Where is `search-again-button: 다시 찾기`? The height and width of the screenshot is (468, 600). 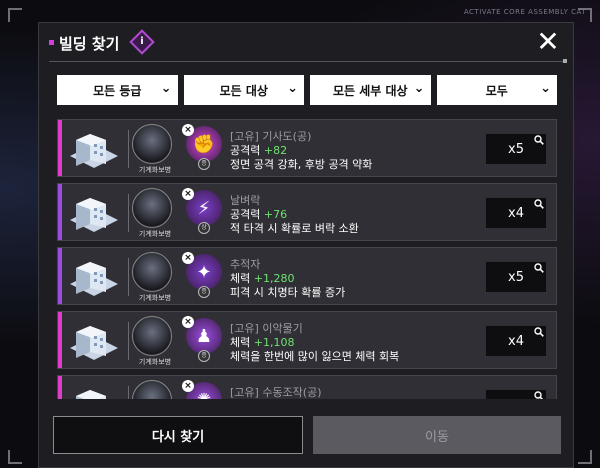 search-again-button: 다시 찾기 is located at coordinates (178, 435).